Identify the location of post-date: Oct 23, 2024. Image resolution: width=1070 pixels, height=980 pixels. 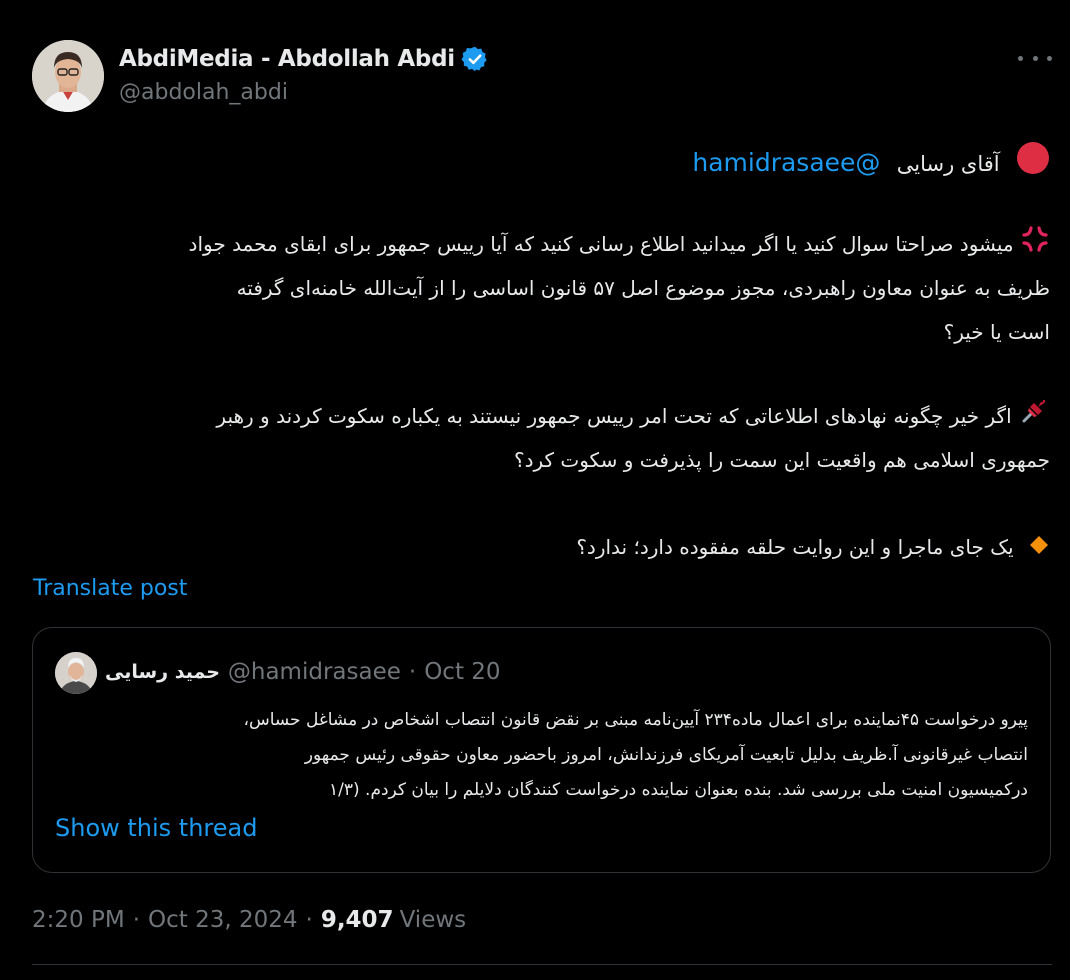
(223, 920).